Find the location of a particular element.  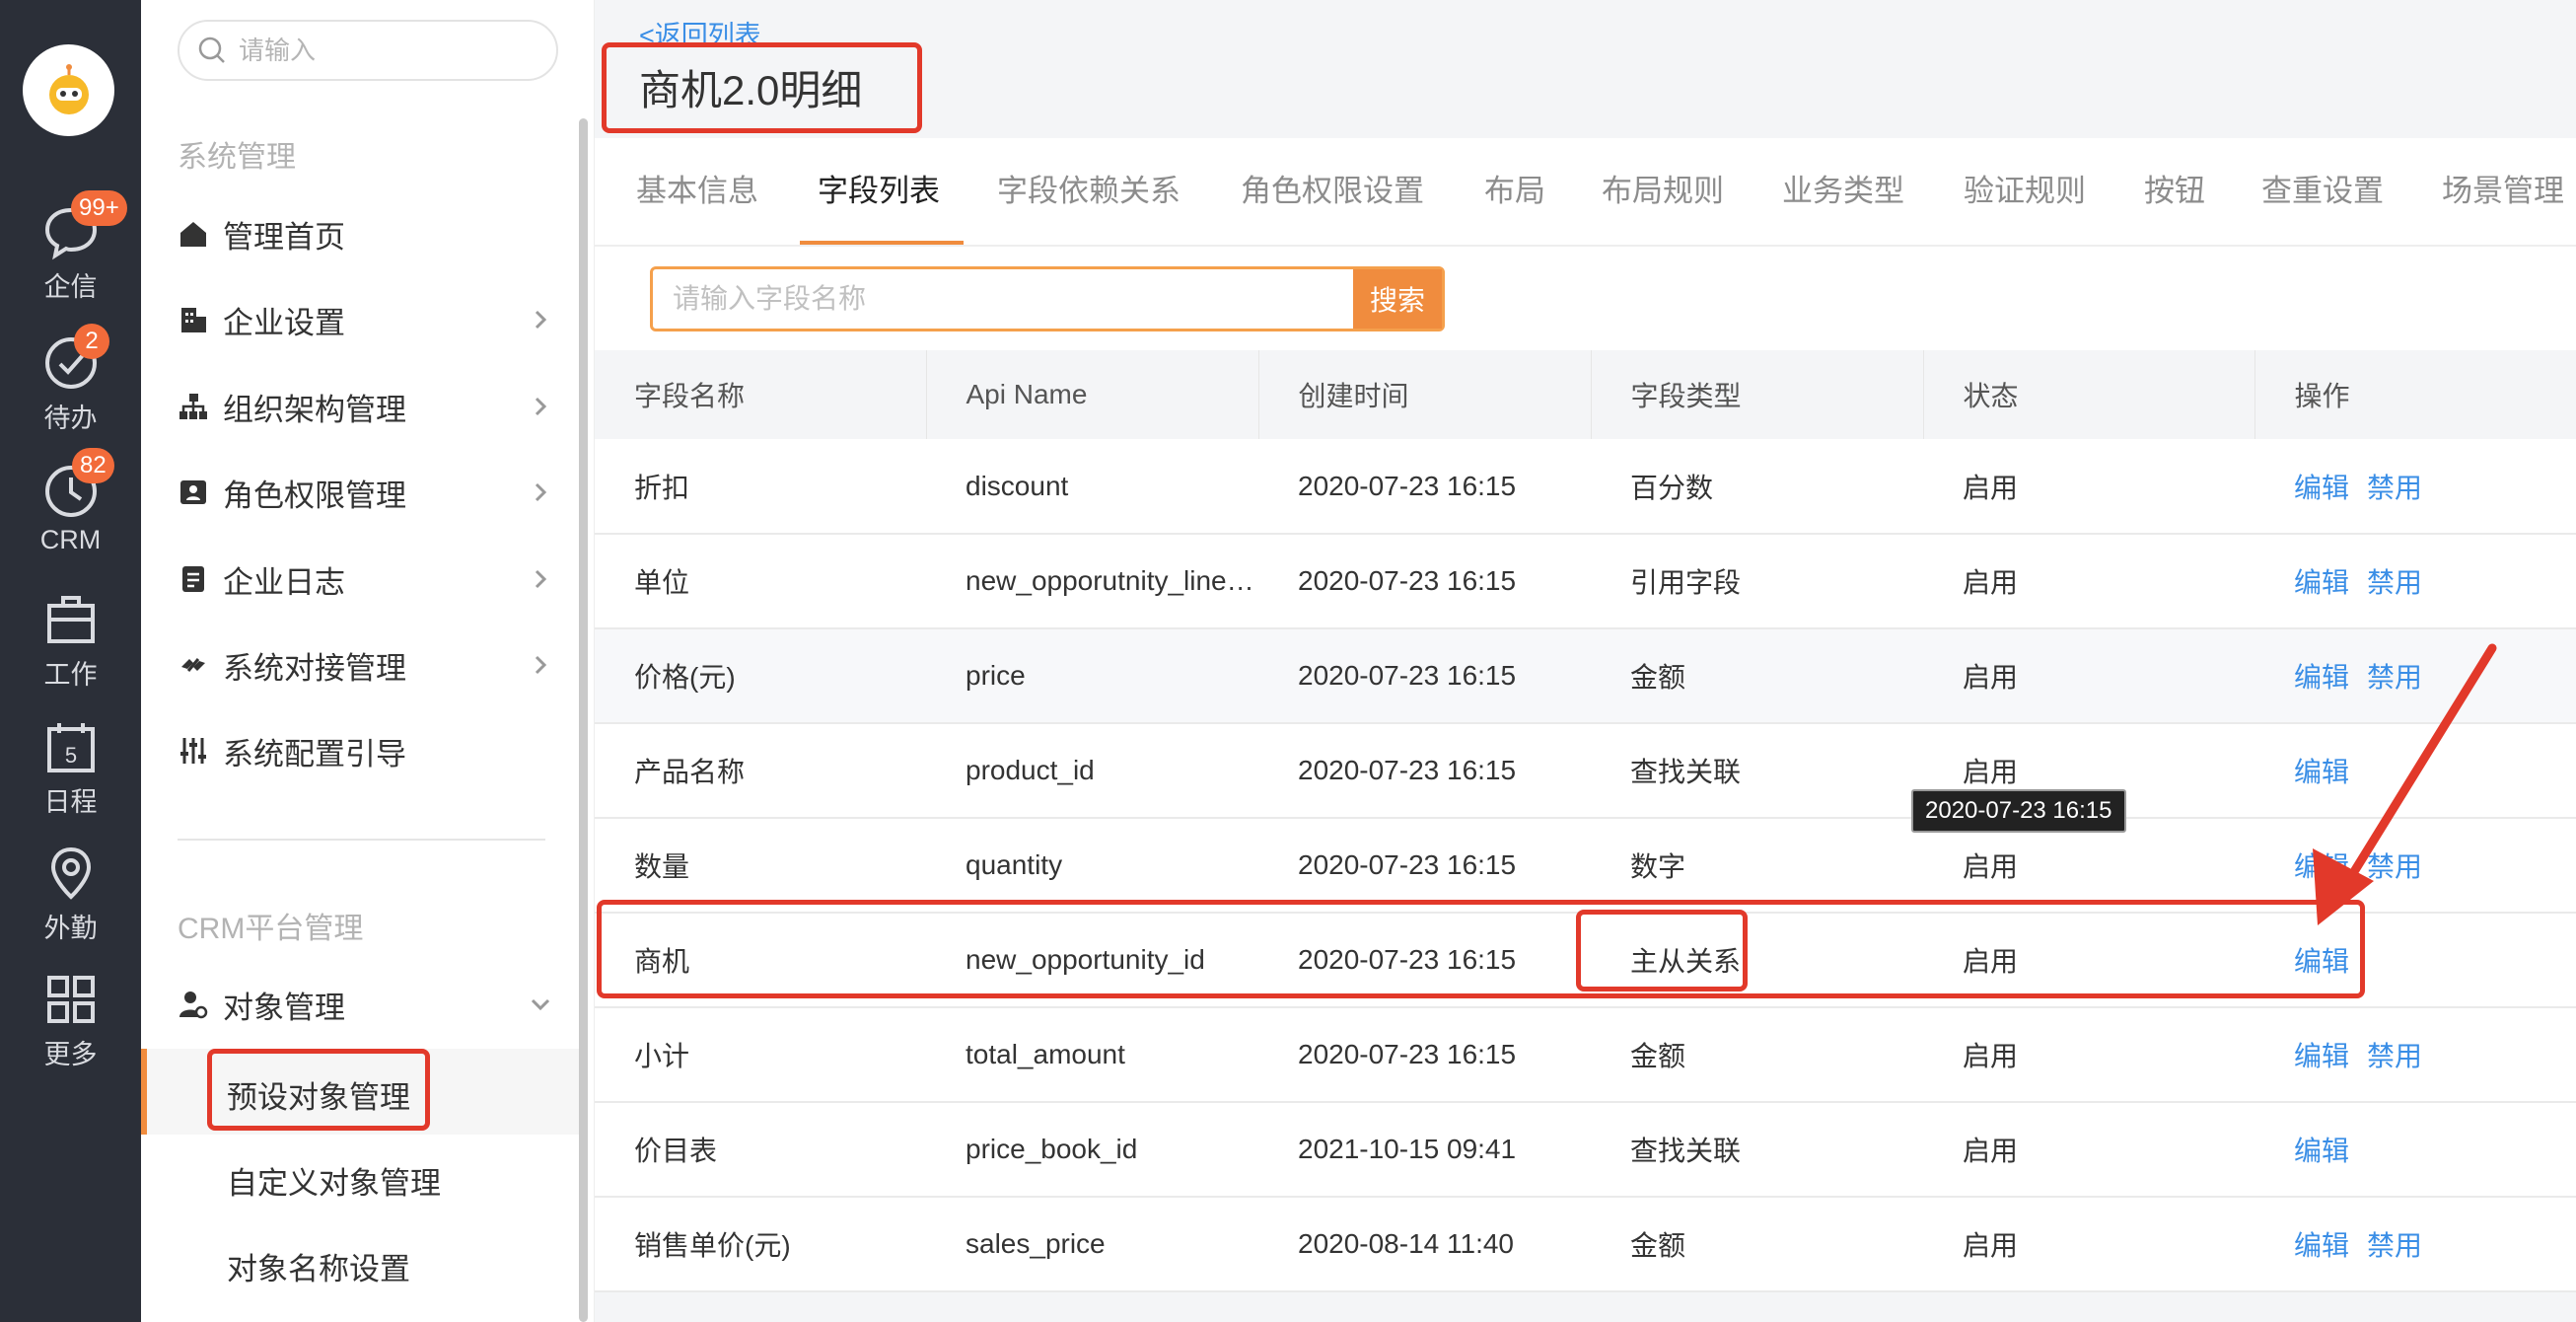

field-search: 搜索 is located at coordinates (1047, 298).